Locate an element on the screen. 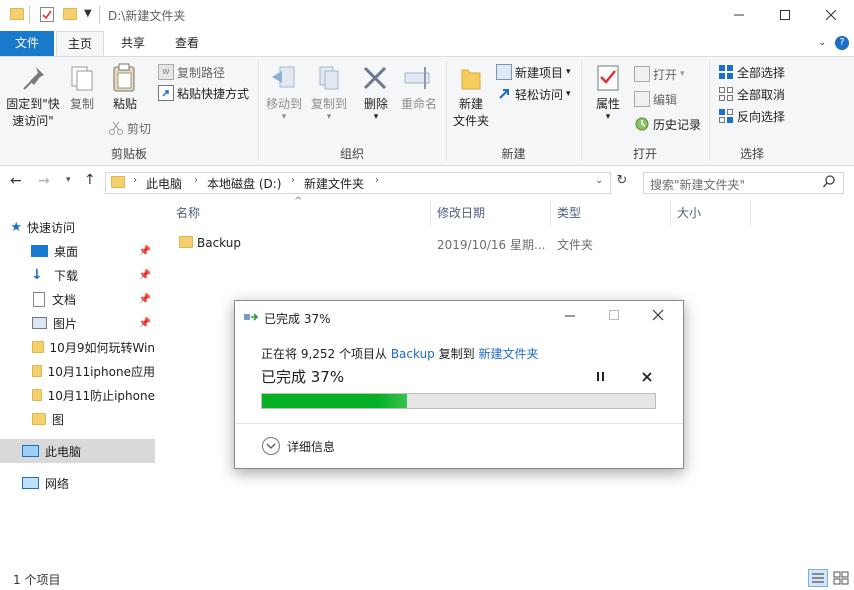 Image resolution: width=854 pixels, height=590 pixels. invert-selection-button: 反向选择 is located at coordinates (751, 116).